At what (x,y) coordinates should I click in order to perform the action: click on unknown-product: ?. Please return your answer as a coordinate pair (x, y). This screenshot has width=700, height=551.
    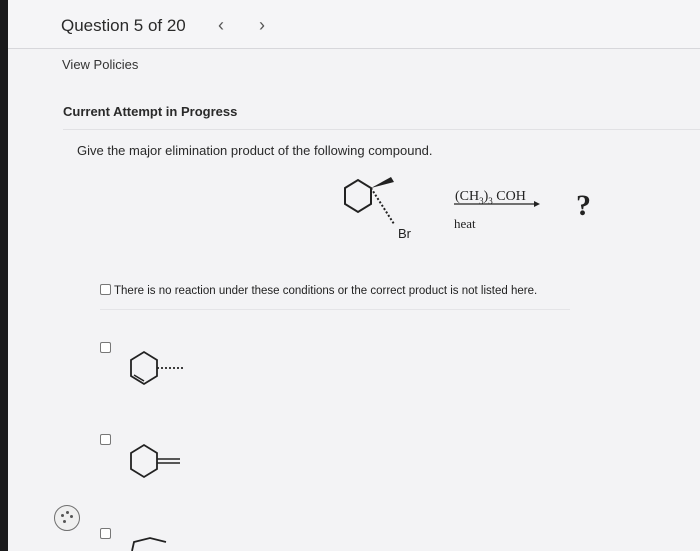
    Looking at the image, I should click on (583, 205).